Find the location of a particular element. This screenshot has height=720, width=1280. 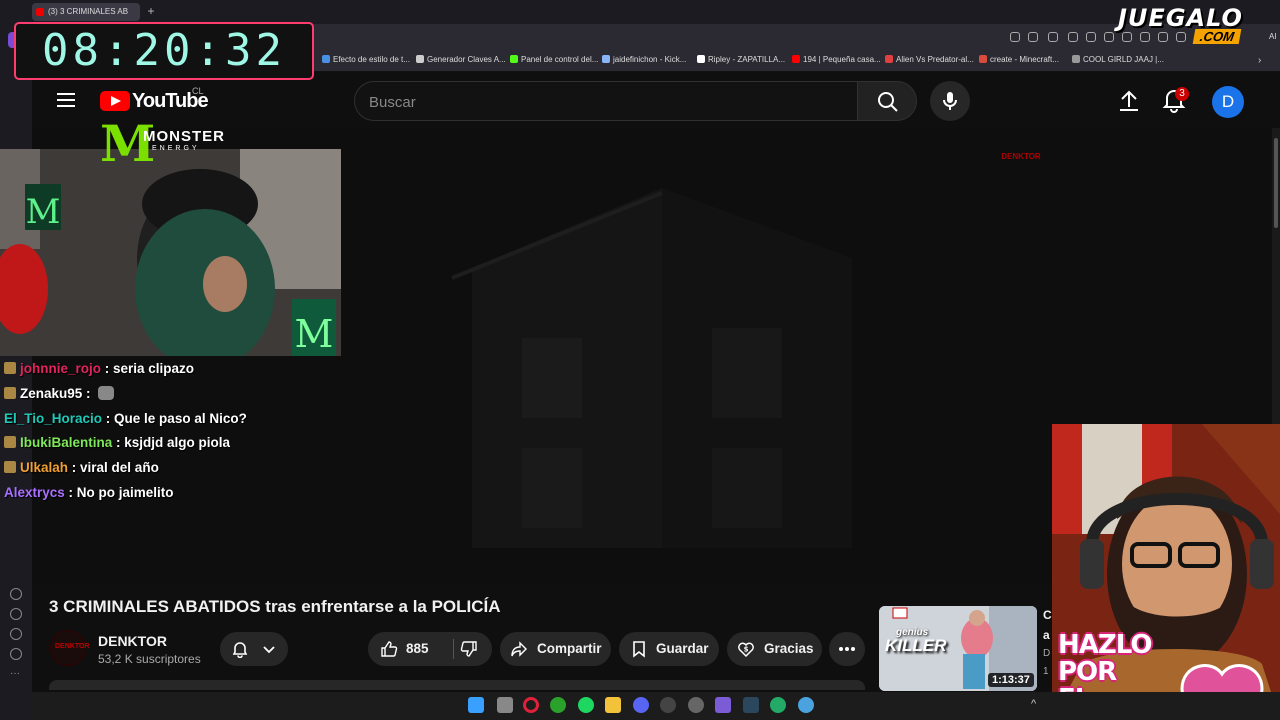

windows-taskbar is located at coordinates (656, 706).